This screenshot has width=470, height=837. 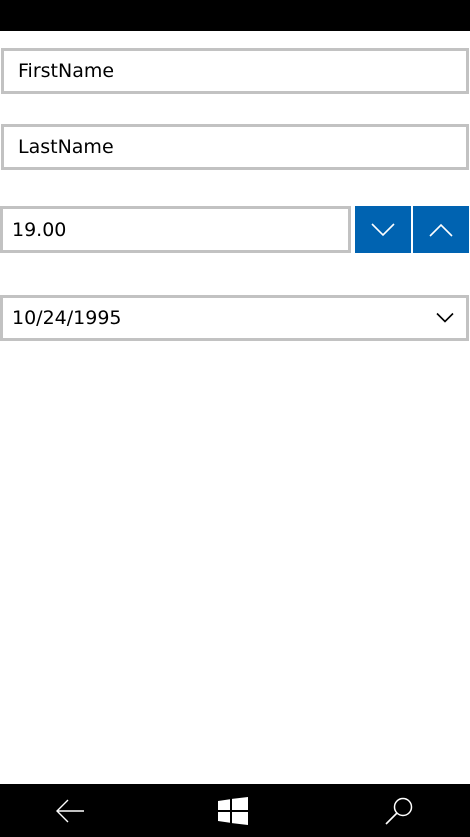 I want to click on search-button, so click(x=399, y=810).